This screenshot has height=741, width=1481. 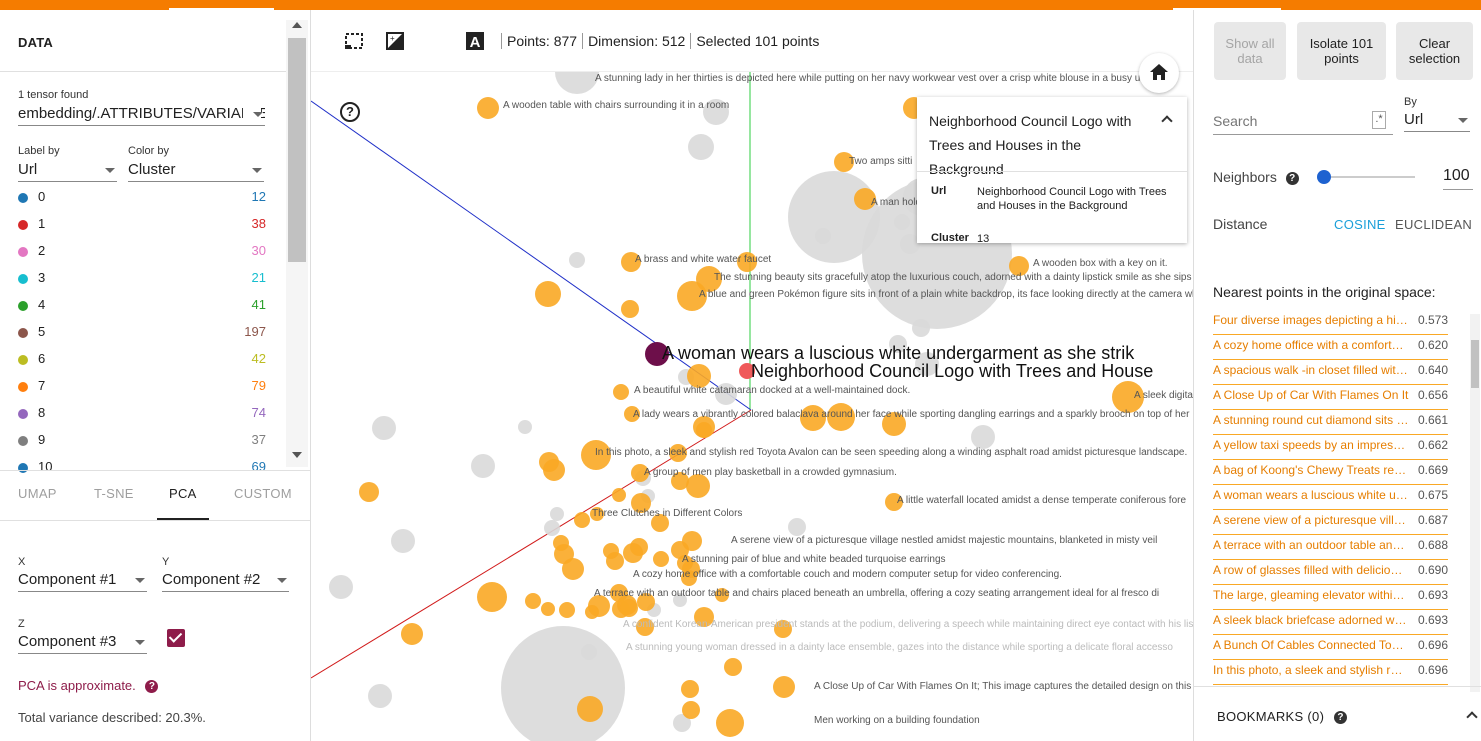 I want to click on label-by-select: Url, so click(x=67, y=171).